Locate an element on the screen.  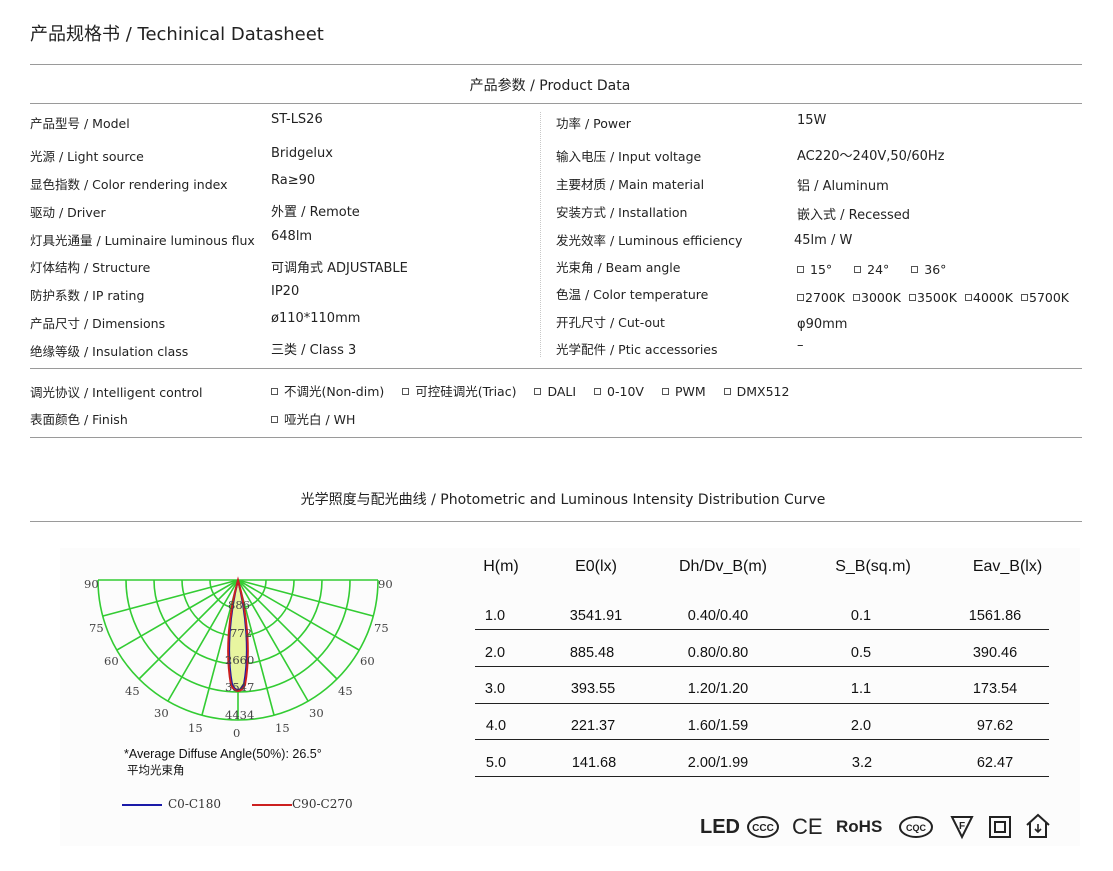
cct-option-4000k: 4000K is located at coordinates (989, 297).